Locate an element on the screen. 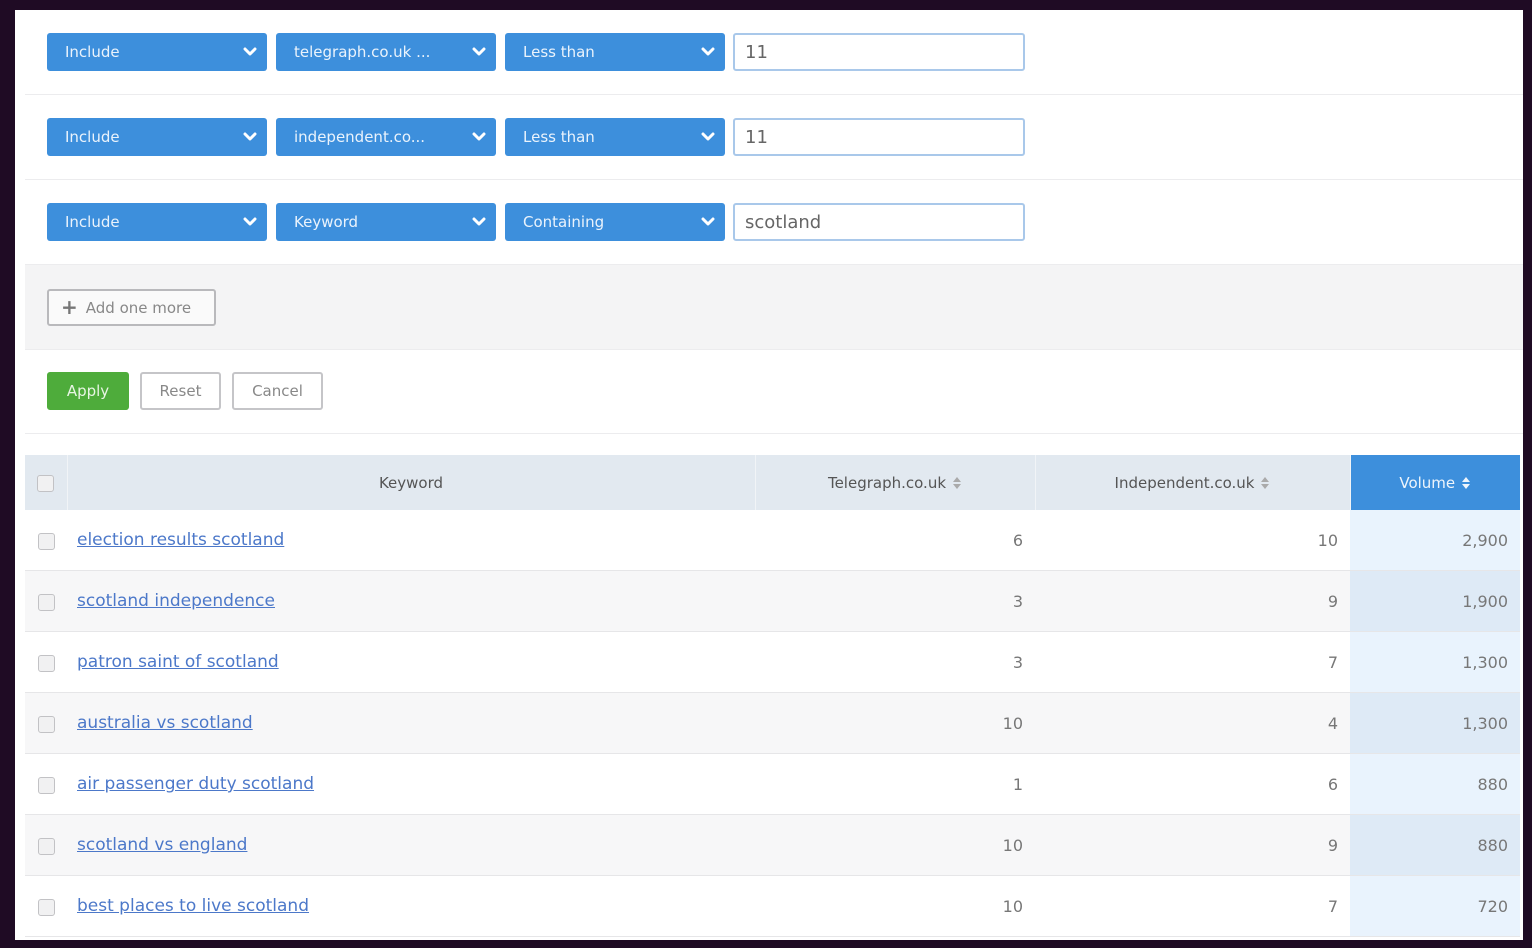 The height and width of the screenshot is (948, 1532). column-header-telegraph: Telegraph.co.uk is located at coordinates (895, 482).